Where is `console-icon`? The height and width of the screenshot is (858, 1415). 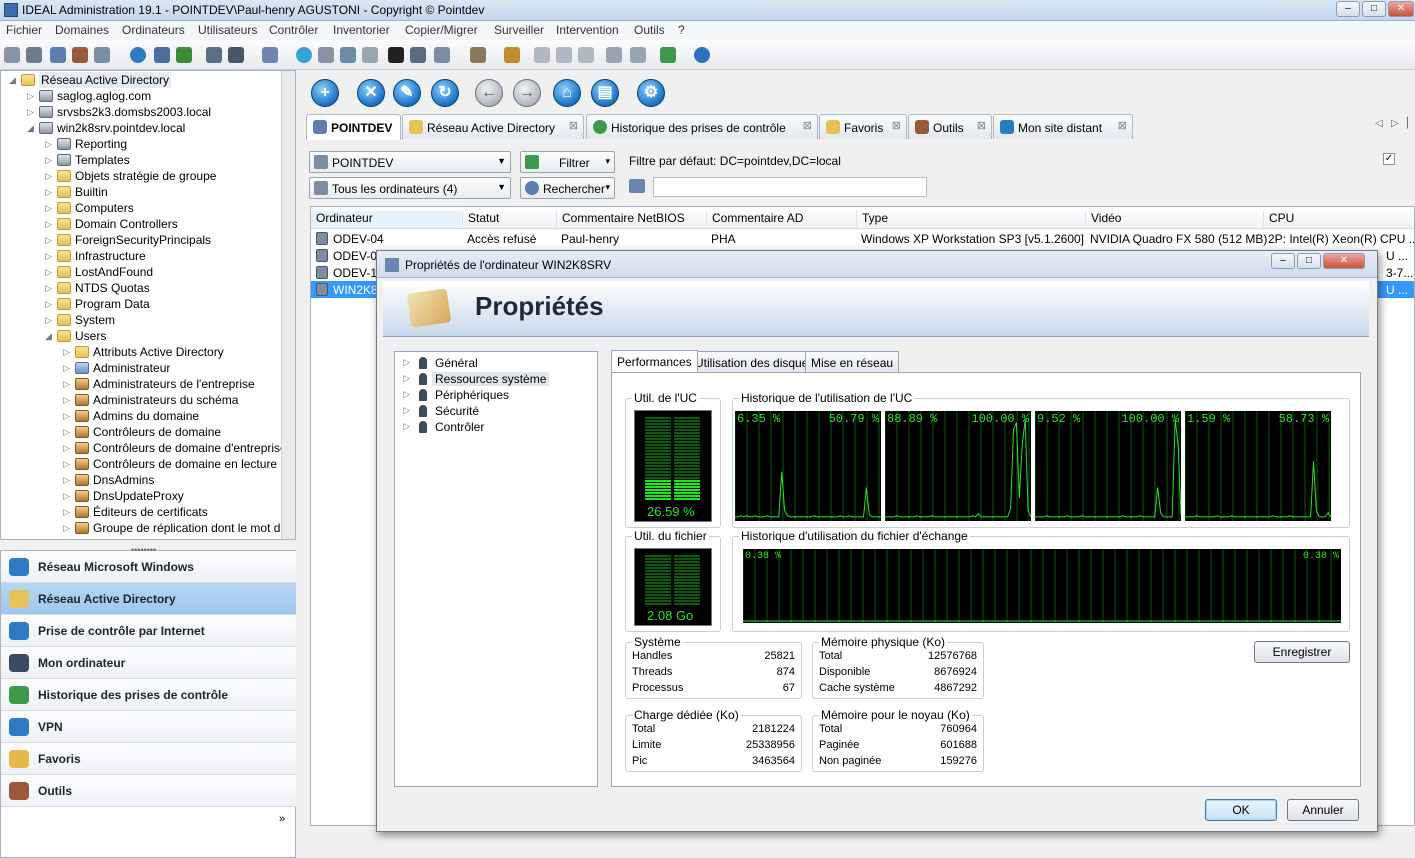
console-icon is located at coordinates (396, 55).